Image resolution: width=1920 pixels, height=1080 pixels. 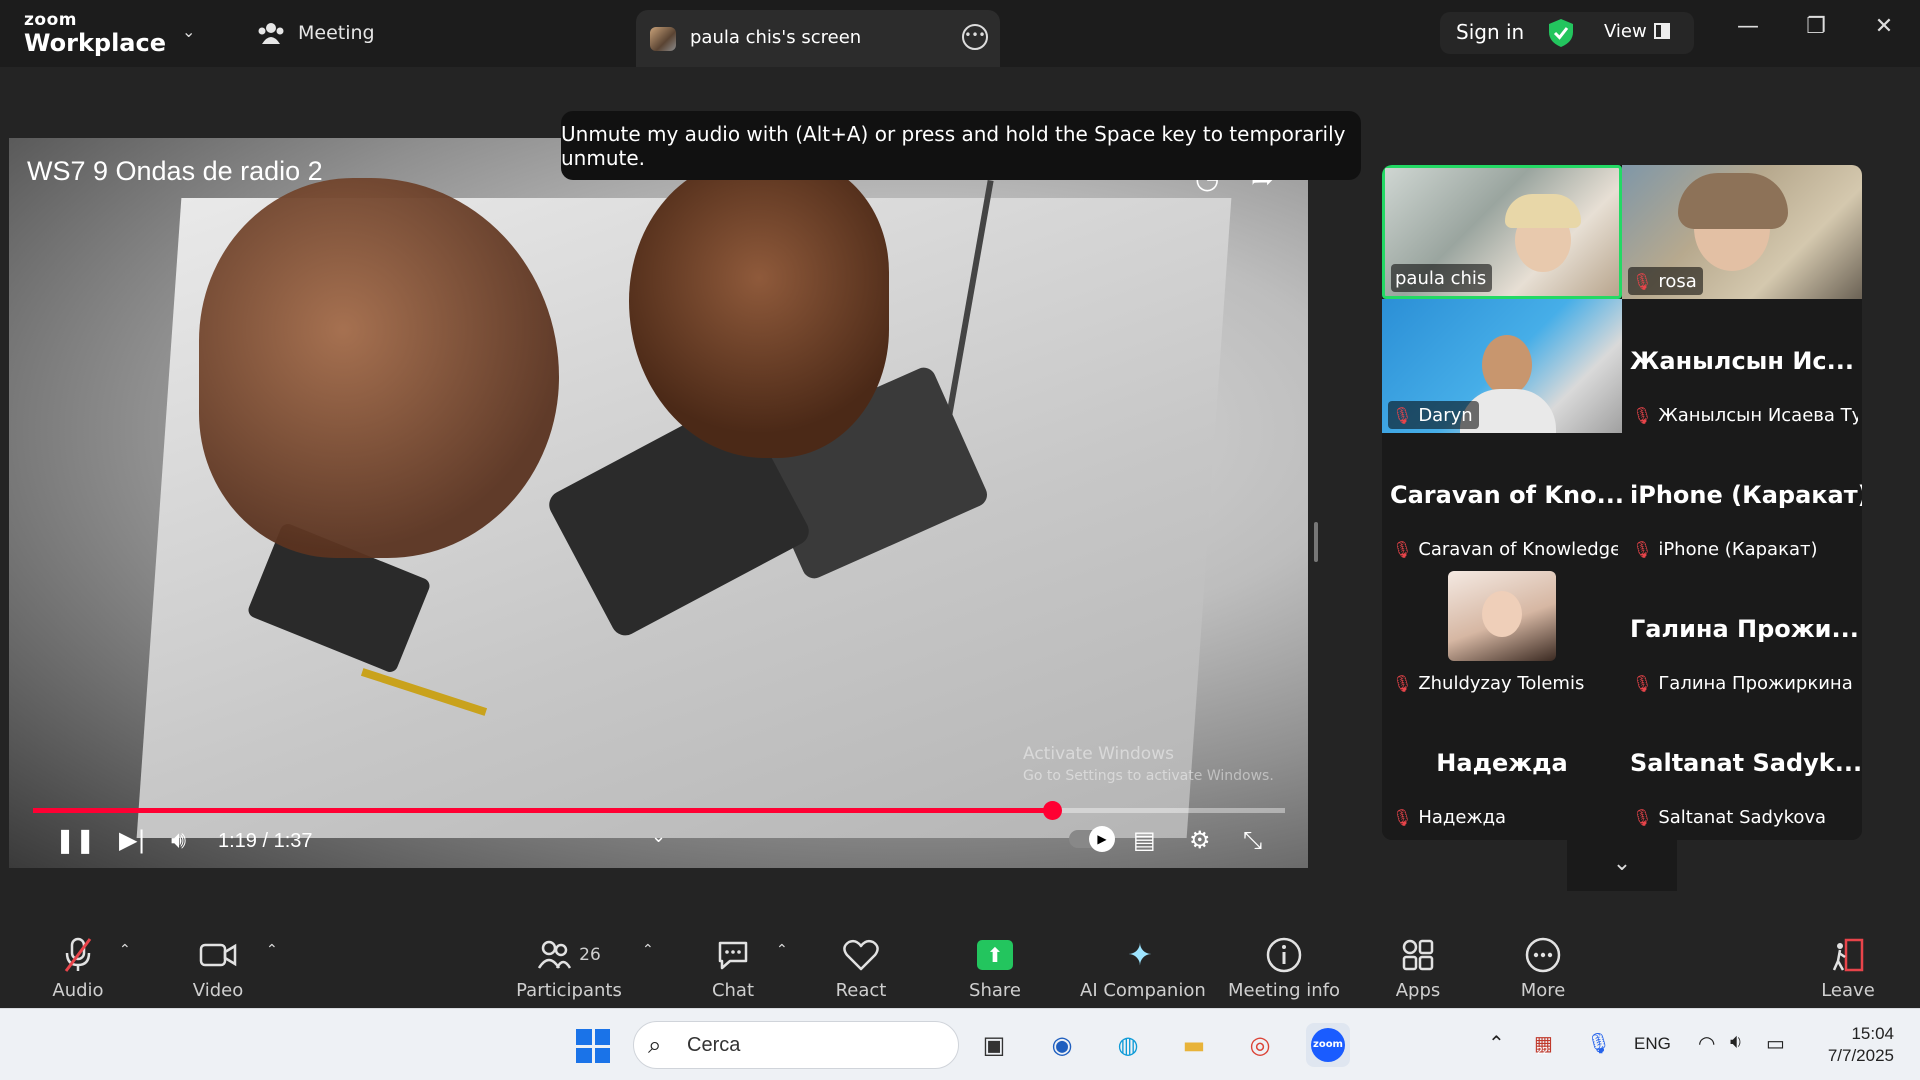 What do you see at coordinates (1848, 990) in the screenshot?
I see `leave-label: Leave` at bounding box center [1848, 990].